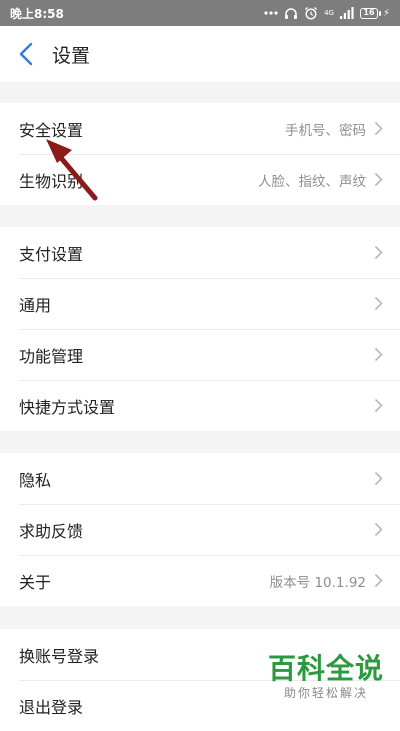 Image resolution: width=400 pixels, height=731 pixels. I want to click on back-button, so click(26, 54).